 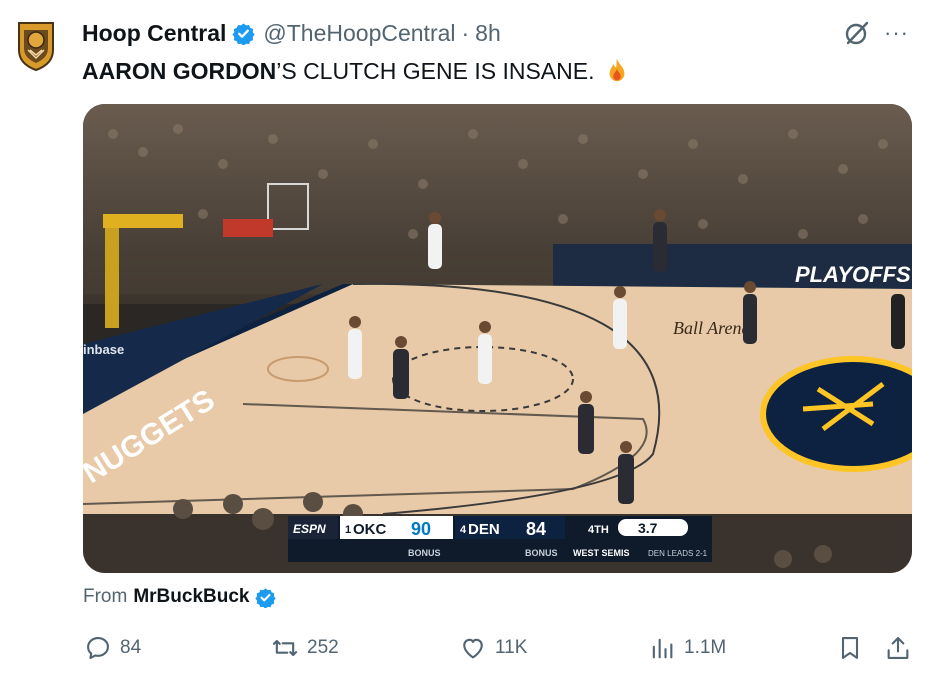 I want to click on scoreboard-quarter: 4TH, so click(x=598, y=530).